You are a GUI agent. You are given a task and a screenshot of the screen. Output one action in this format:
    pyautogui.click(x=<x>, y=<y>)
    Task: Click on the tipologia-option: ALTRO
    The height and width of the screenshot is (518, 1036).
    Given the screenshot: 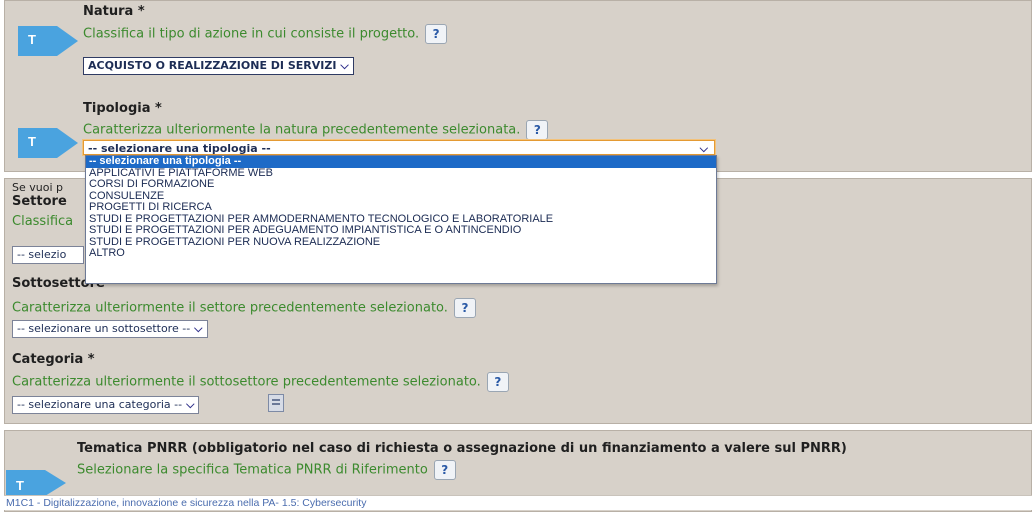 What is the action you would take?
    pyautogui.click(x=401, y=253)
    